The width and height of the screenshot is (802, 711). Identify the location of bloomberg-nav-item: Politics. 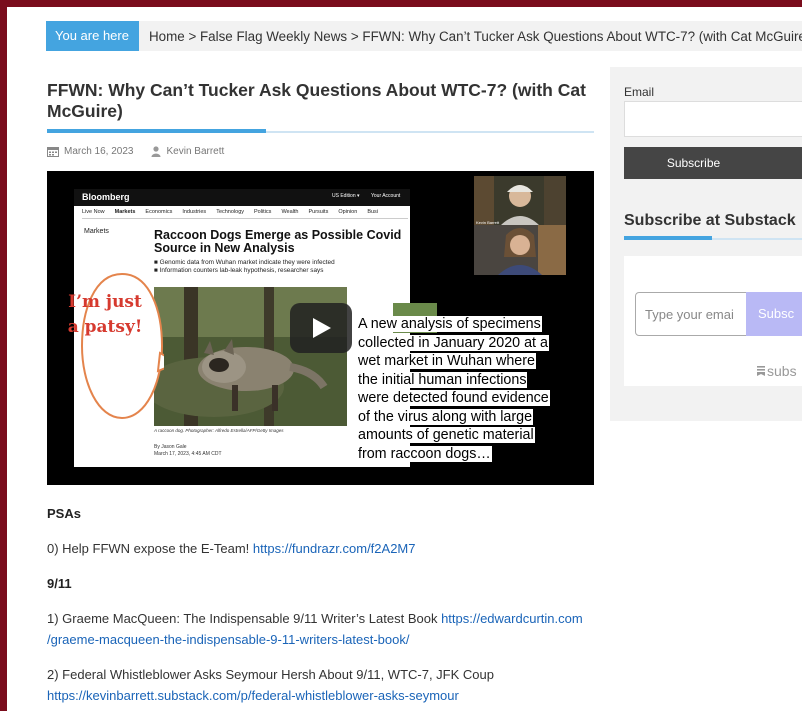
(263, 212).